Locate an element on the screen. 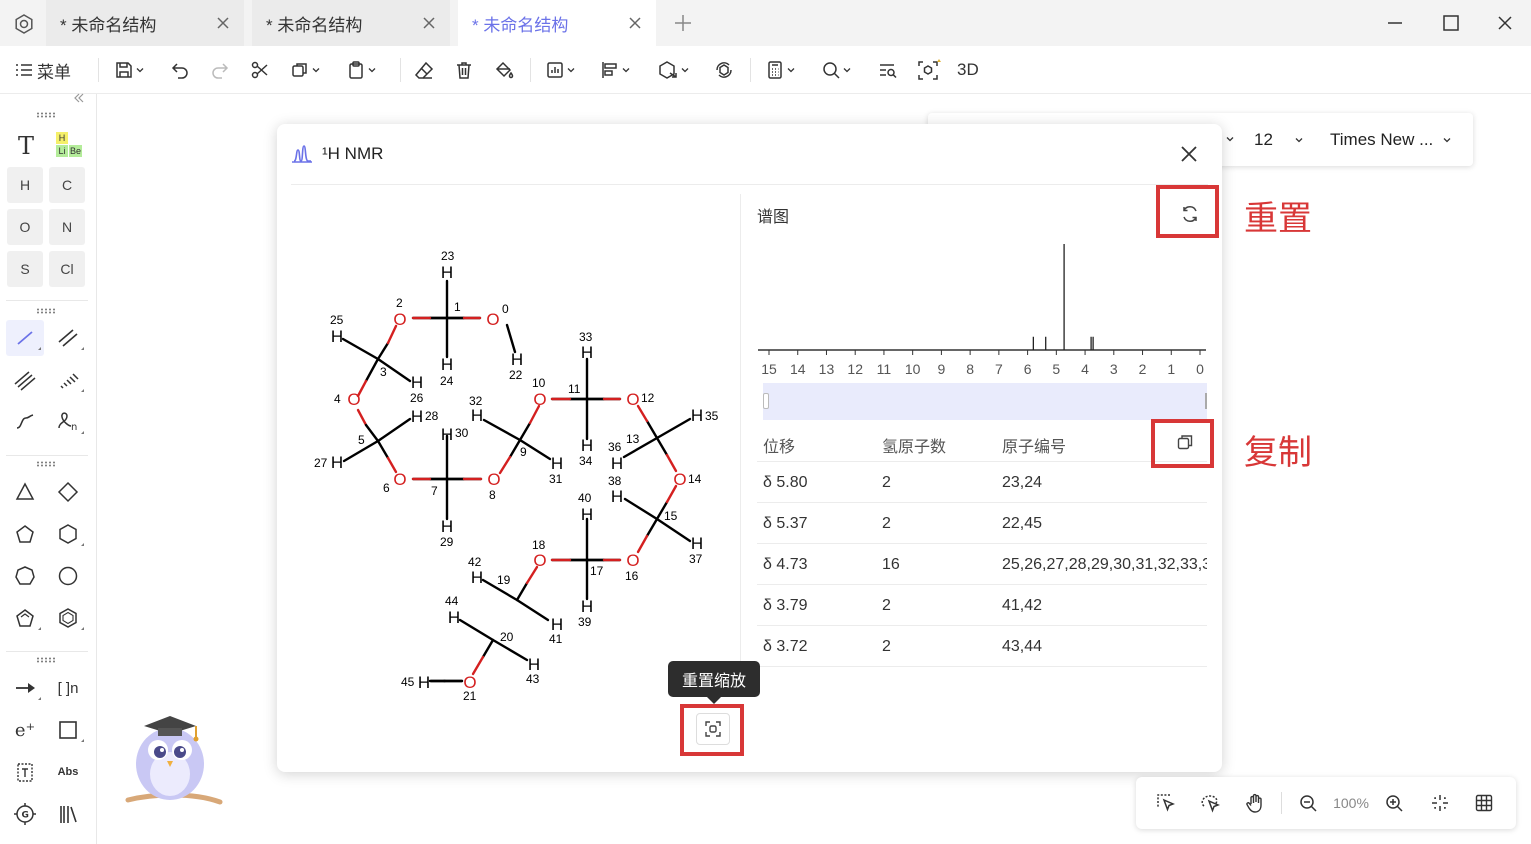 This screenshot has width=1531, height=844. atom-cl-button: Cl is located at coordinates (67, 269).